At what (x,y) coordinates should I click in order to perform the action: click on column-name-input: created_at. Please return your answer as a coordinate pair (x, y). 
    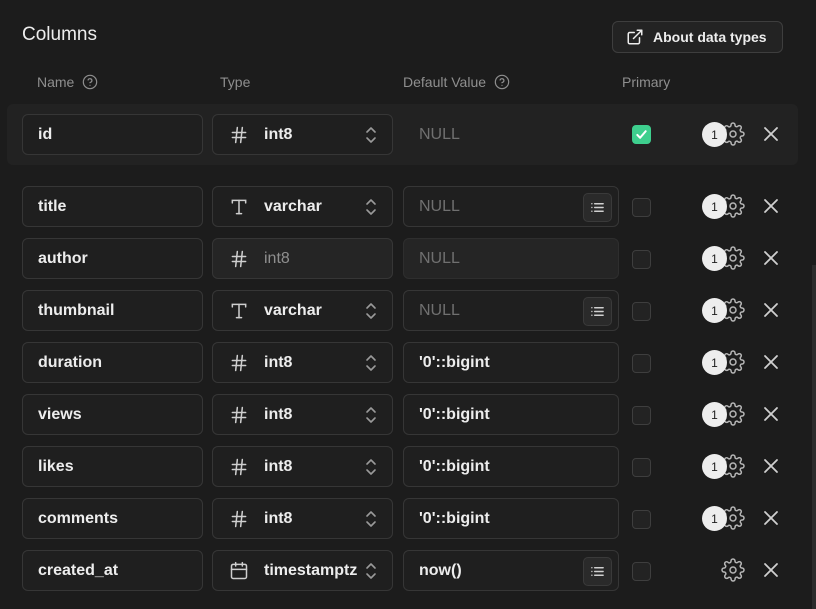
    Looking at the image, I should click on (112, 570).